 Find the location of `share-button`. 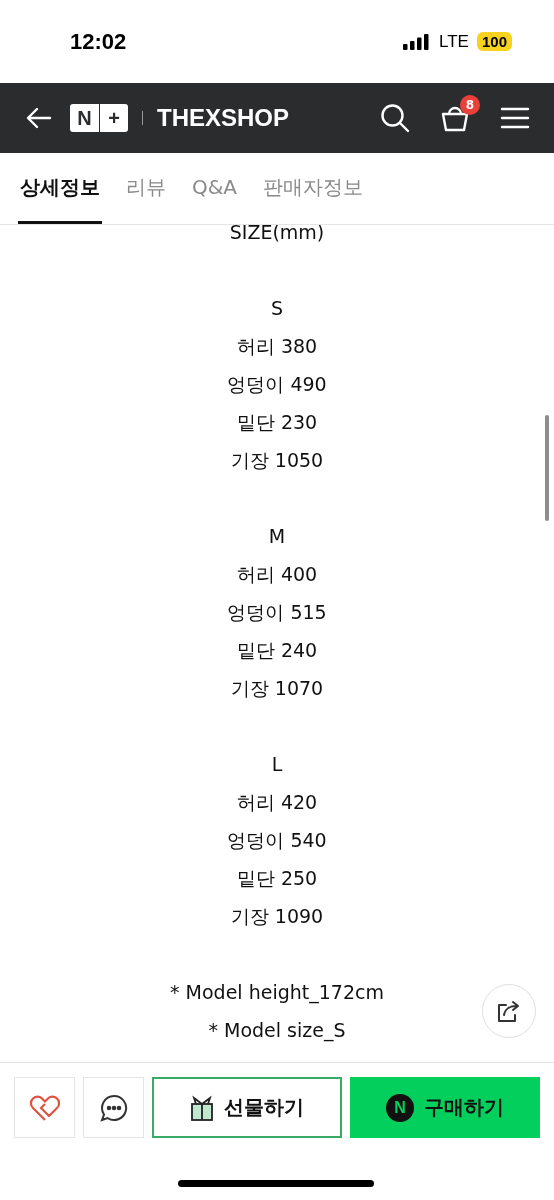

share-button is located at coordinates (509, 1011).